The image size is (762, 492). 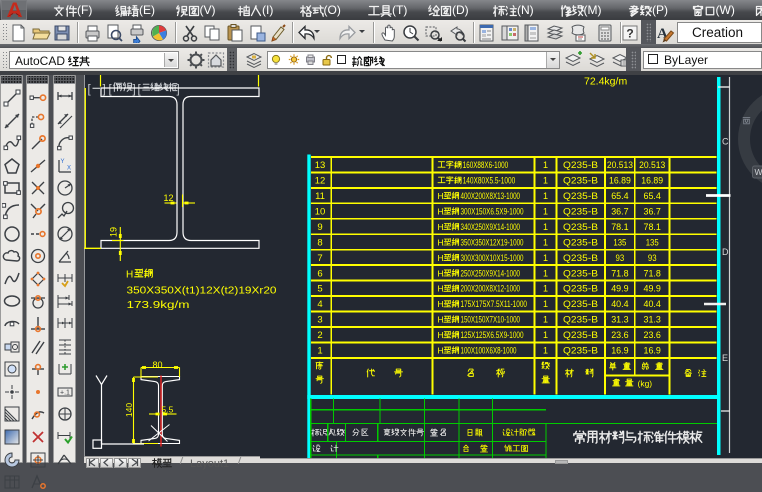 What do you see at coordinates (489, 181) in the screenshot?
I see `svg-text: 140X80X5.5-1000` at bounding box center [489, 181].